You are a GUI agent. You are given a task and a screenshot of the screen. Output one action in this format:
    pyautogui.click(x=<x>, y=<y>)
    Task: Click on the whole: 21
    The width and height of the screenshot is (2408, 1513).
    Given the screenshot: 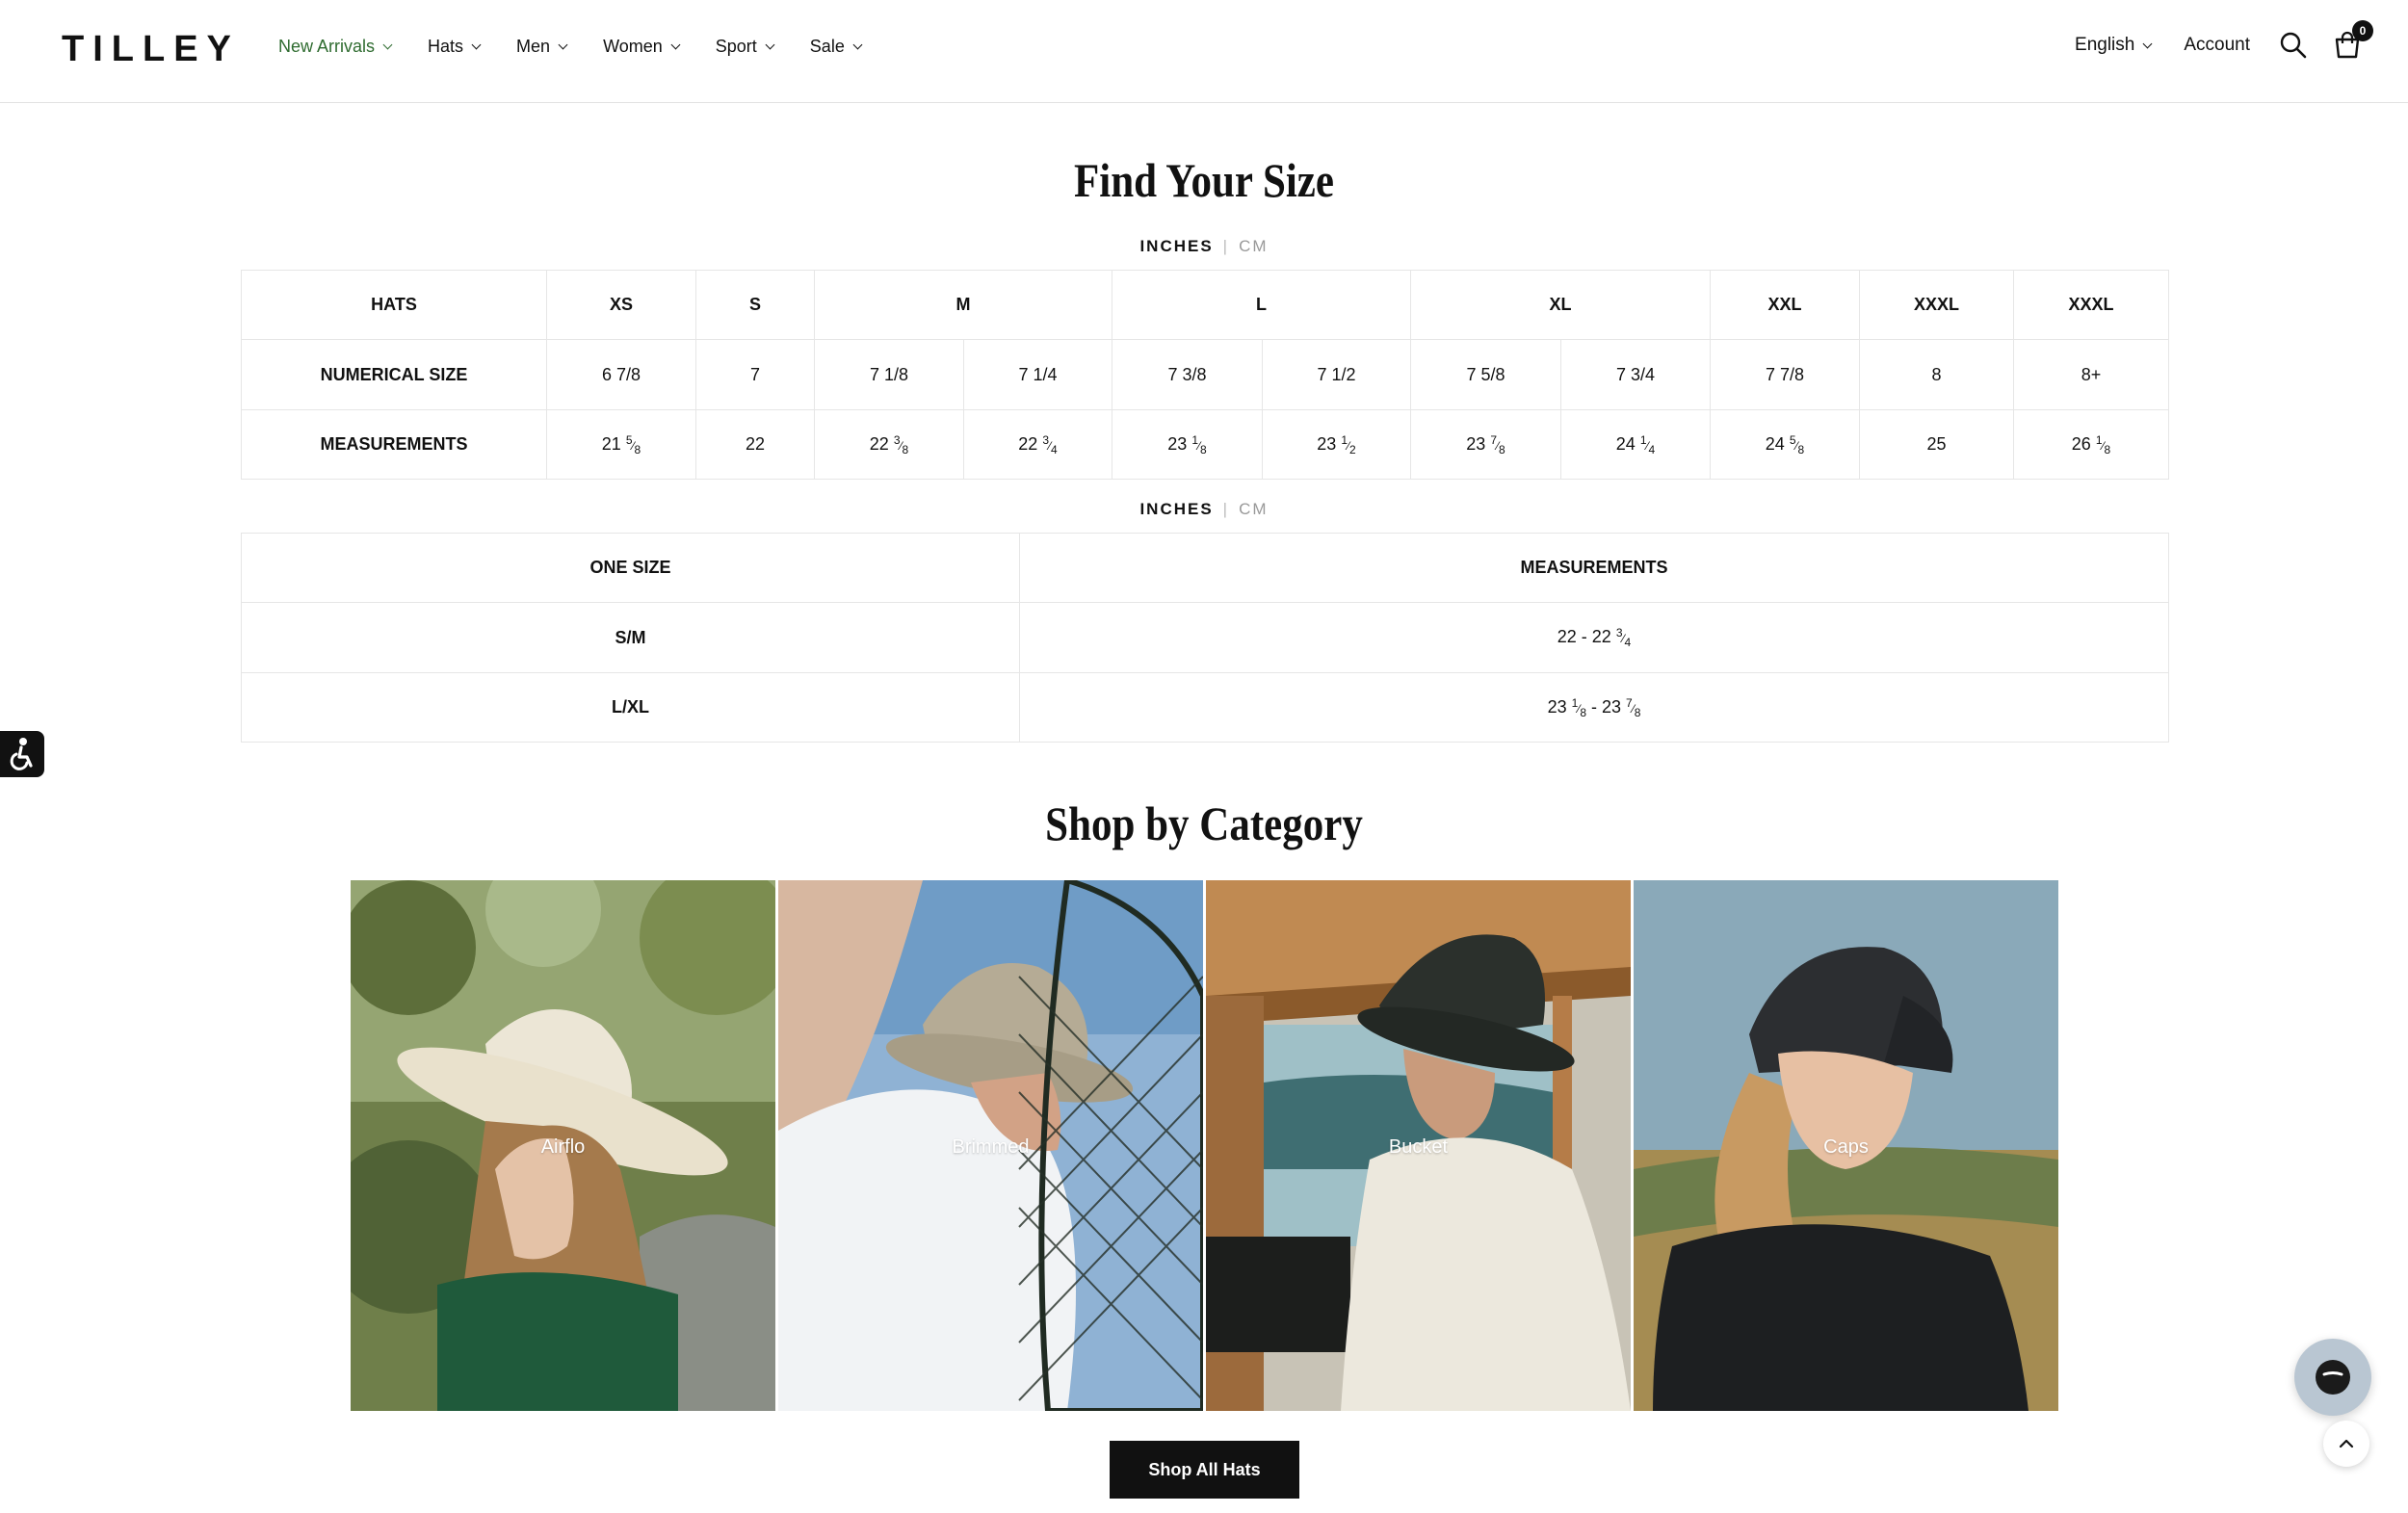 What is the action you would take?
    pyautogui.click(x=611, y=443)
    